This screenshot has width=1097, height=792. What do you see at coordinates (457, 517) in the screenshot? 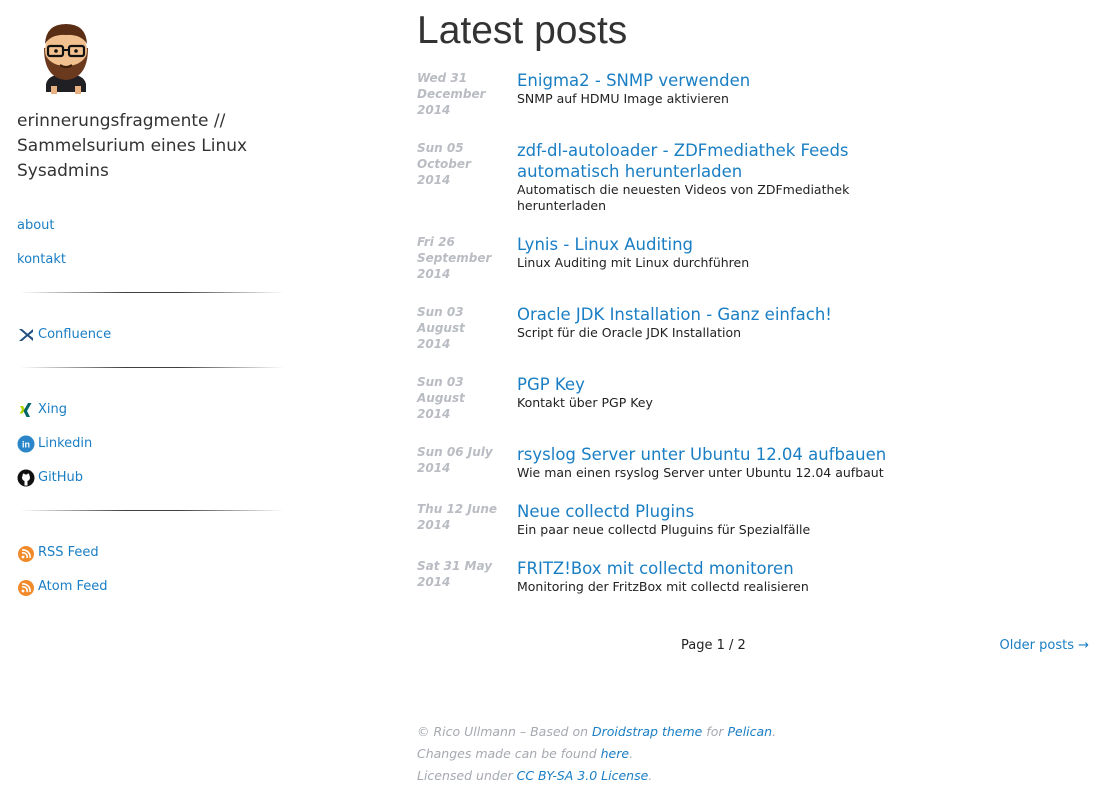
I see `post-date: Thu 12 June 2014` at bounding box center [457, 517].